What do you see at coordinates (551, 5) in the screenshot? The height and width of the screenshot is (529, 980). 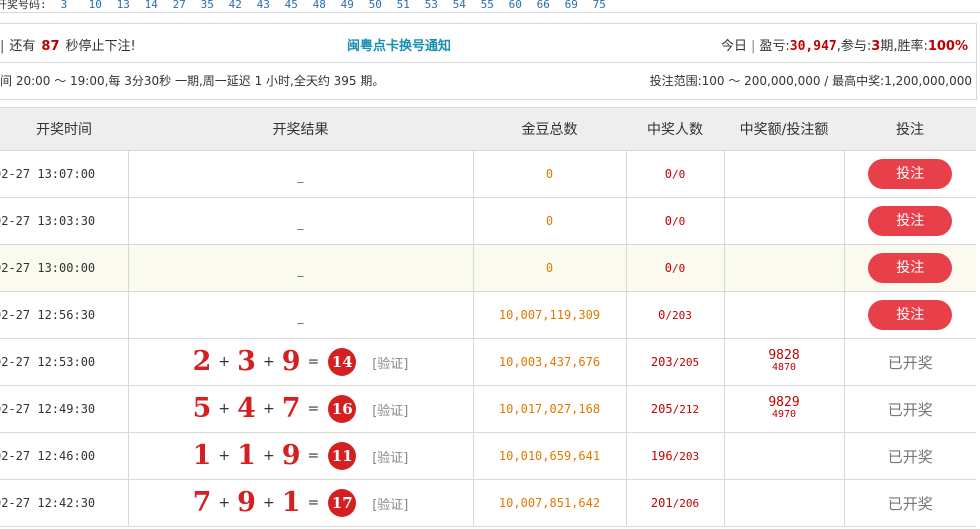 I see `winning-number: 66` at bounding box center [551, 5].